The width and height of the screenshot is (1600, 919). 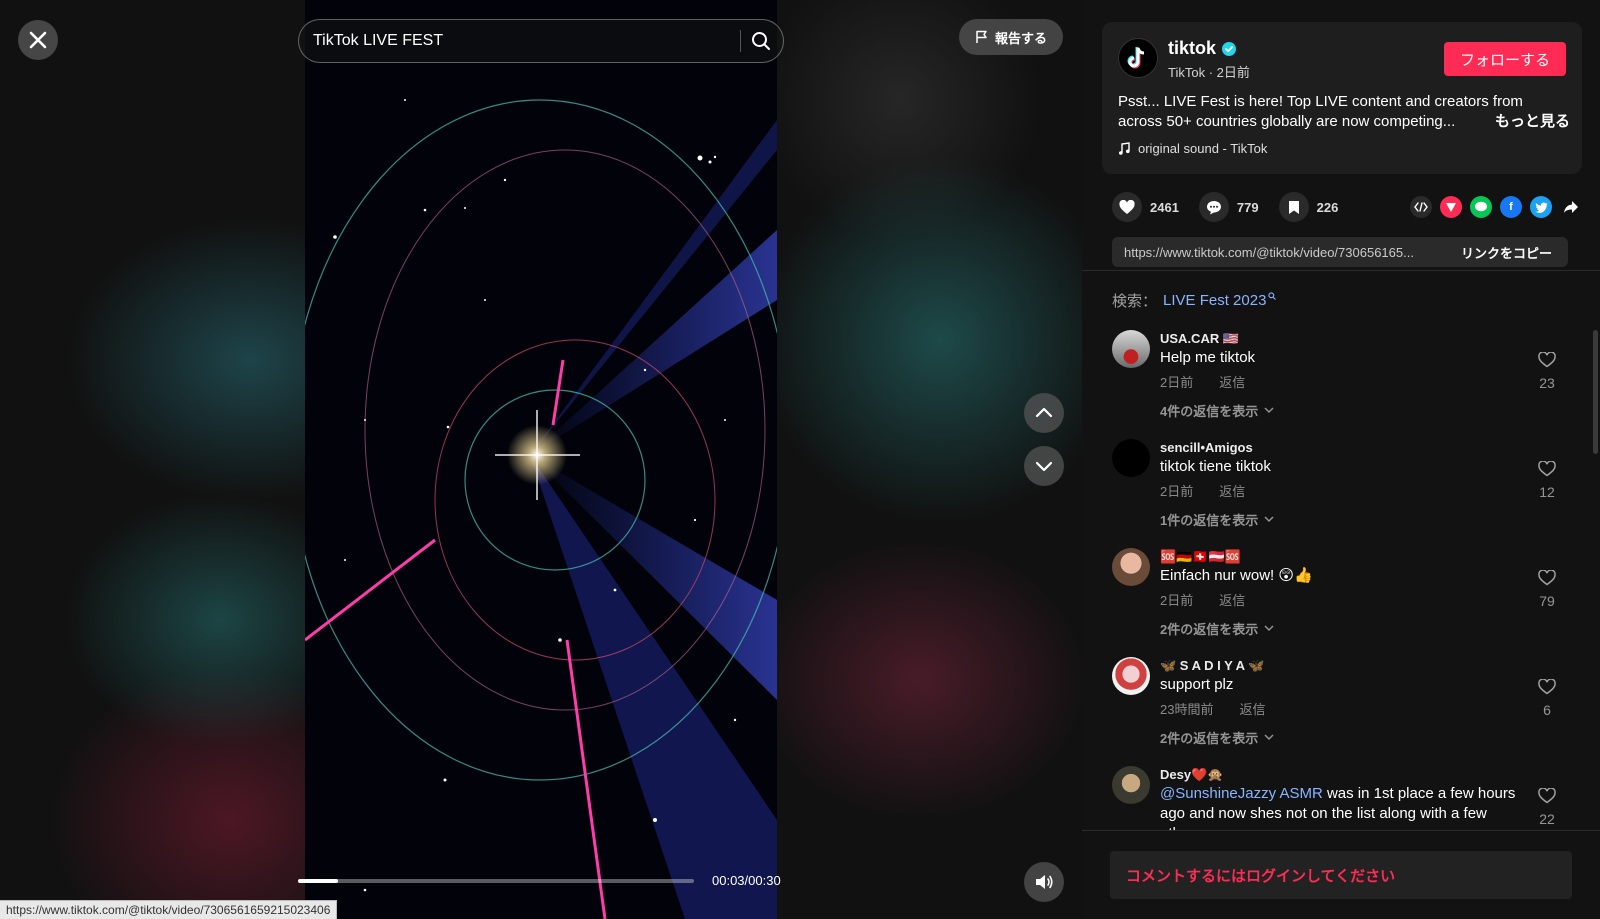 What do you see at coordinates (1345, 557) in the screenshot?
I see `commenter-name: 🆘🇩🇪🇨🇭🇦🇹🆘` at bounding box center [1345, 557].